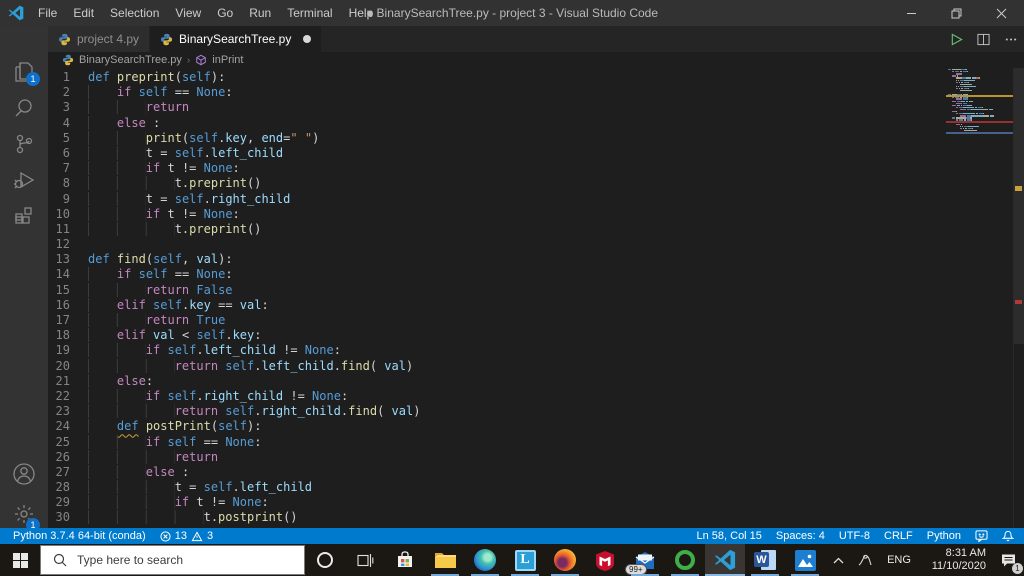 This screenshot has width=1024, height=576. Describe the element at coordinates (24, 72) in the screenshot. I see `explorer-icon: 1` at that location.